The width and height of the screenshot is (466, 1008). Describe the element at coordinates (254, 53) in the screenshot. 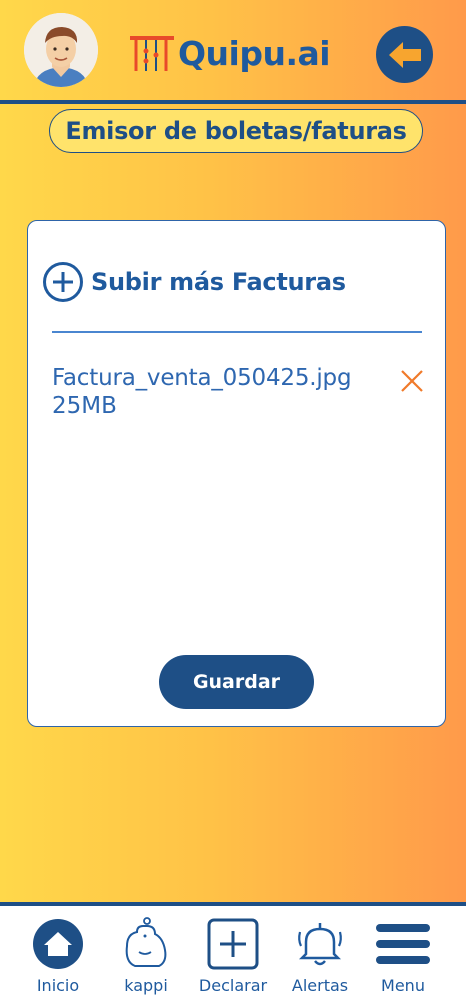

I see `logo-text: Quipu.ai` at that location.